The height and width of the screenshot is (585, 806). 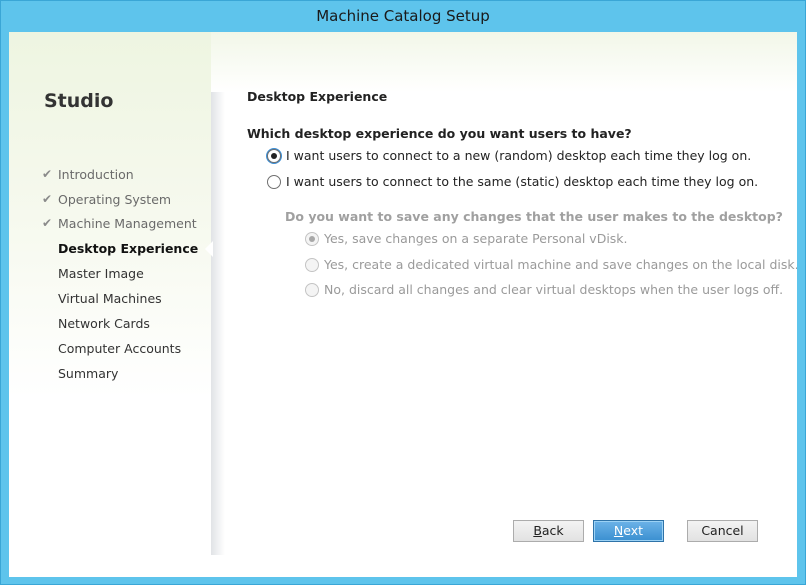 I want to click on step-label: Virtual Machines, so click(x=110, y=298).